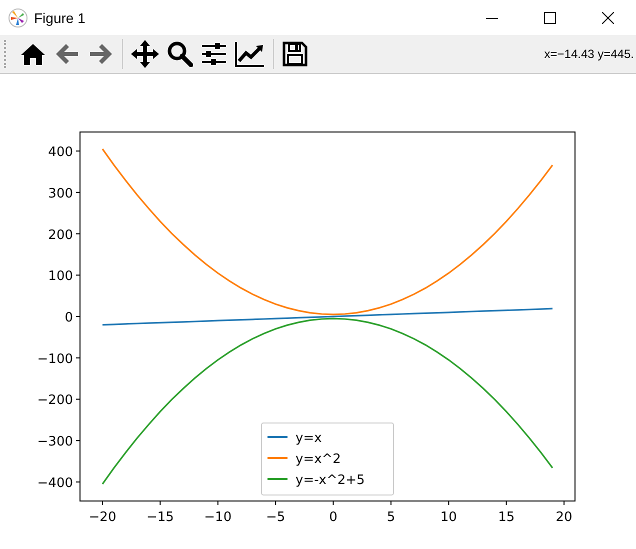  I want to click on x-tick-label: −15, so click(160, 517).